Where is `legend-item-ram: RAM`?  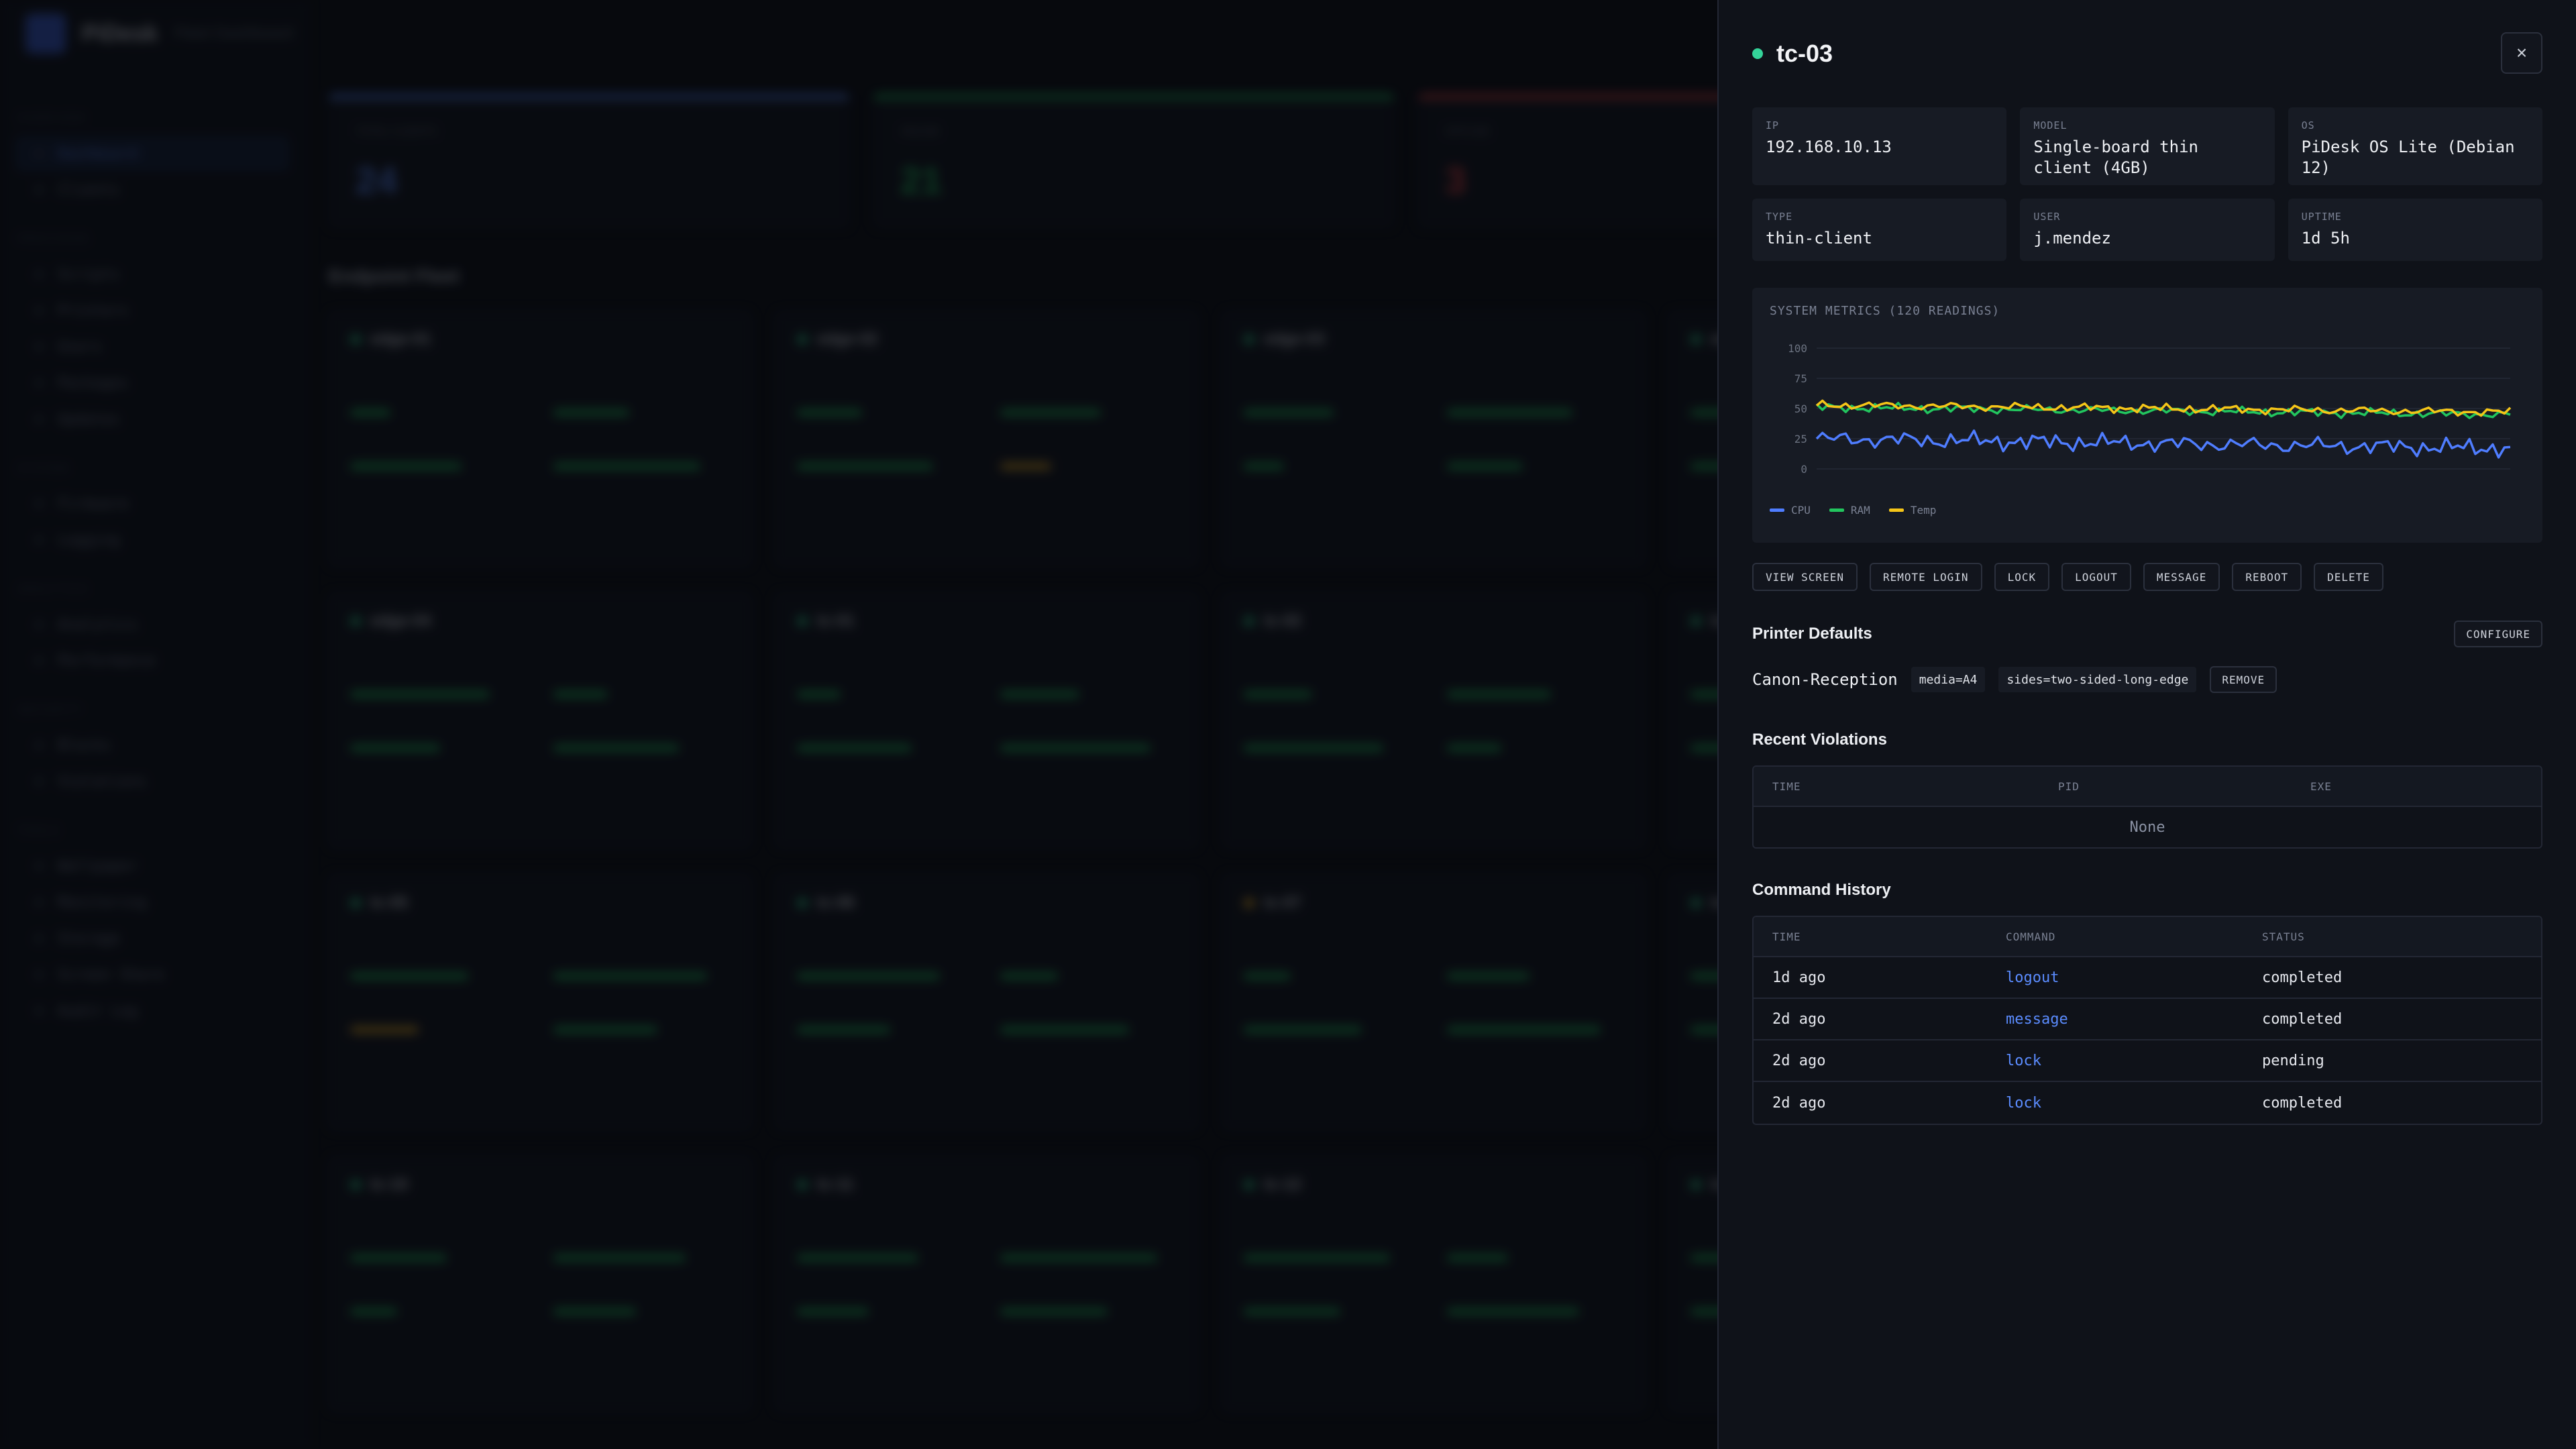 legend-item-ram: RAM is located at coordinates (1849, 510).